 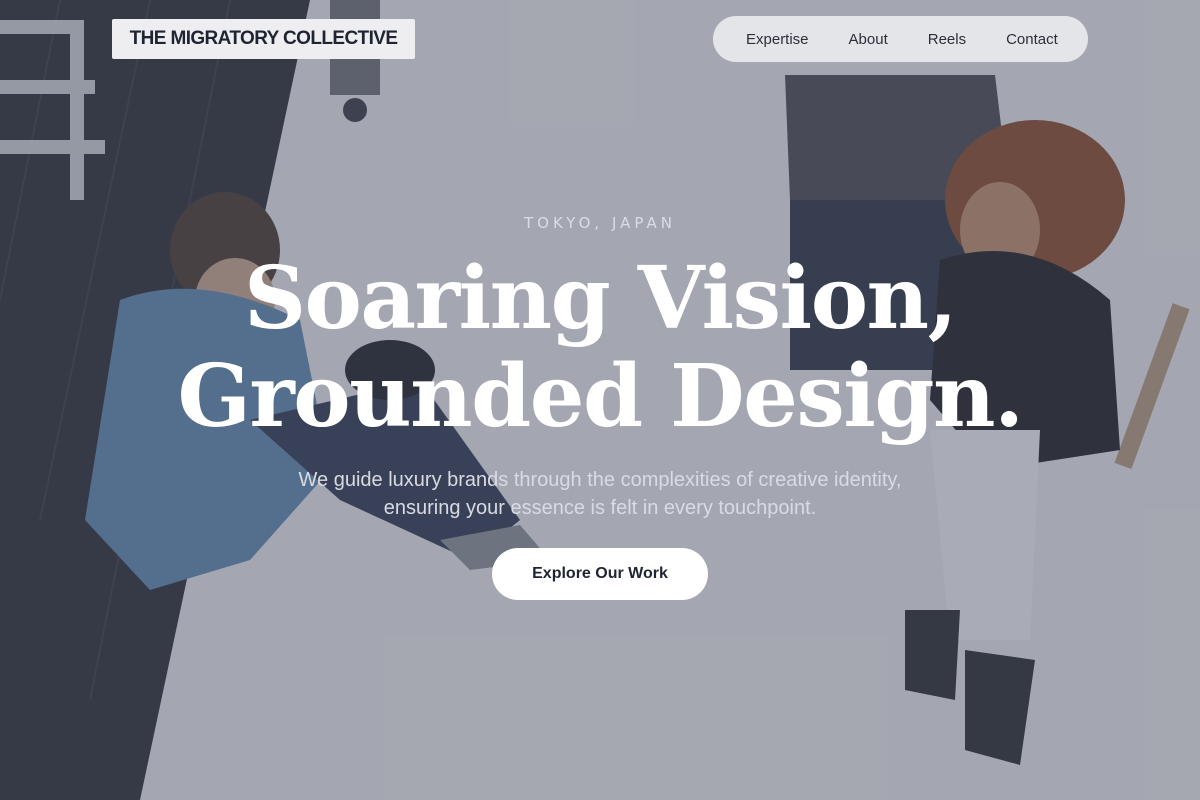 I want to click on brand-logo-text: THE MIGRATORY COLLECTIVE, so click(x=263, y=38).